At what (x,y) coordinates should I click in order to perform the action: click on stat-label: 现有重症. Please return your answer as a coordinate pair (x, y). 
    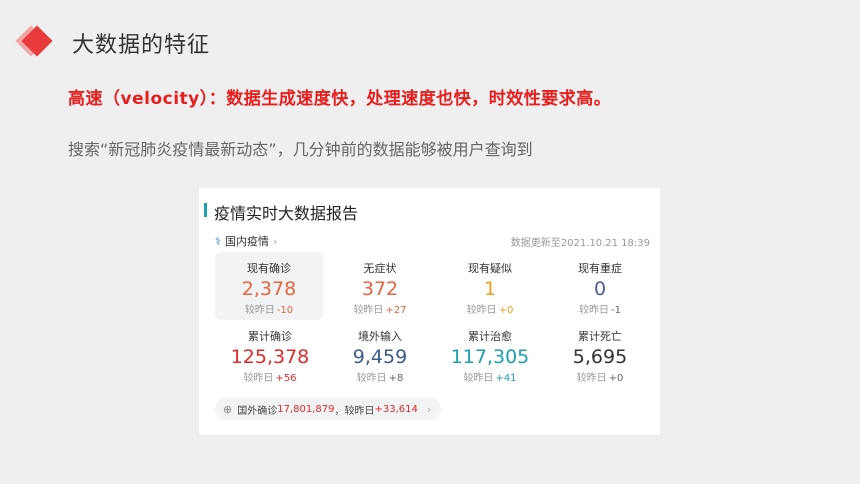
    Looking at the image, I should click on (600, 268).